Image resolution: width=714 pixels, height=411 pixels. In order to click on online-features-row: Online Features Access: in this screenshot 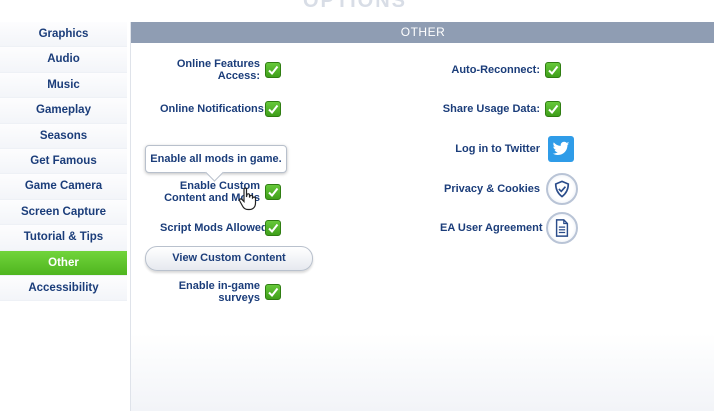, I will do `click(220, 70)`.